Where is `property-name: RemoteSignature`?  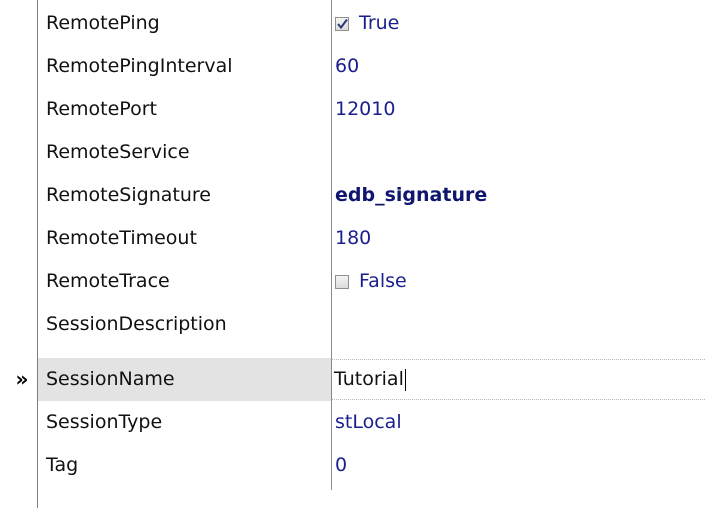 property-name: RemoteSignature is located at coordinates (128, 195).